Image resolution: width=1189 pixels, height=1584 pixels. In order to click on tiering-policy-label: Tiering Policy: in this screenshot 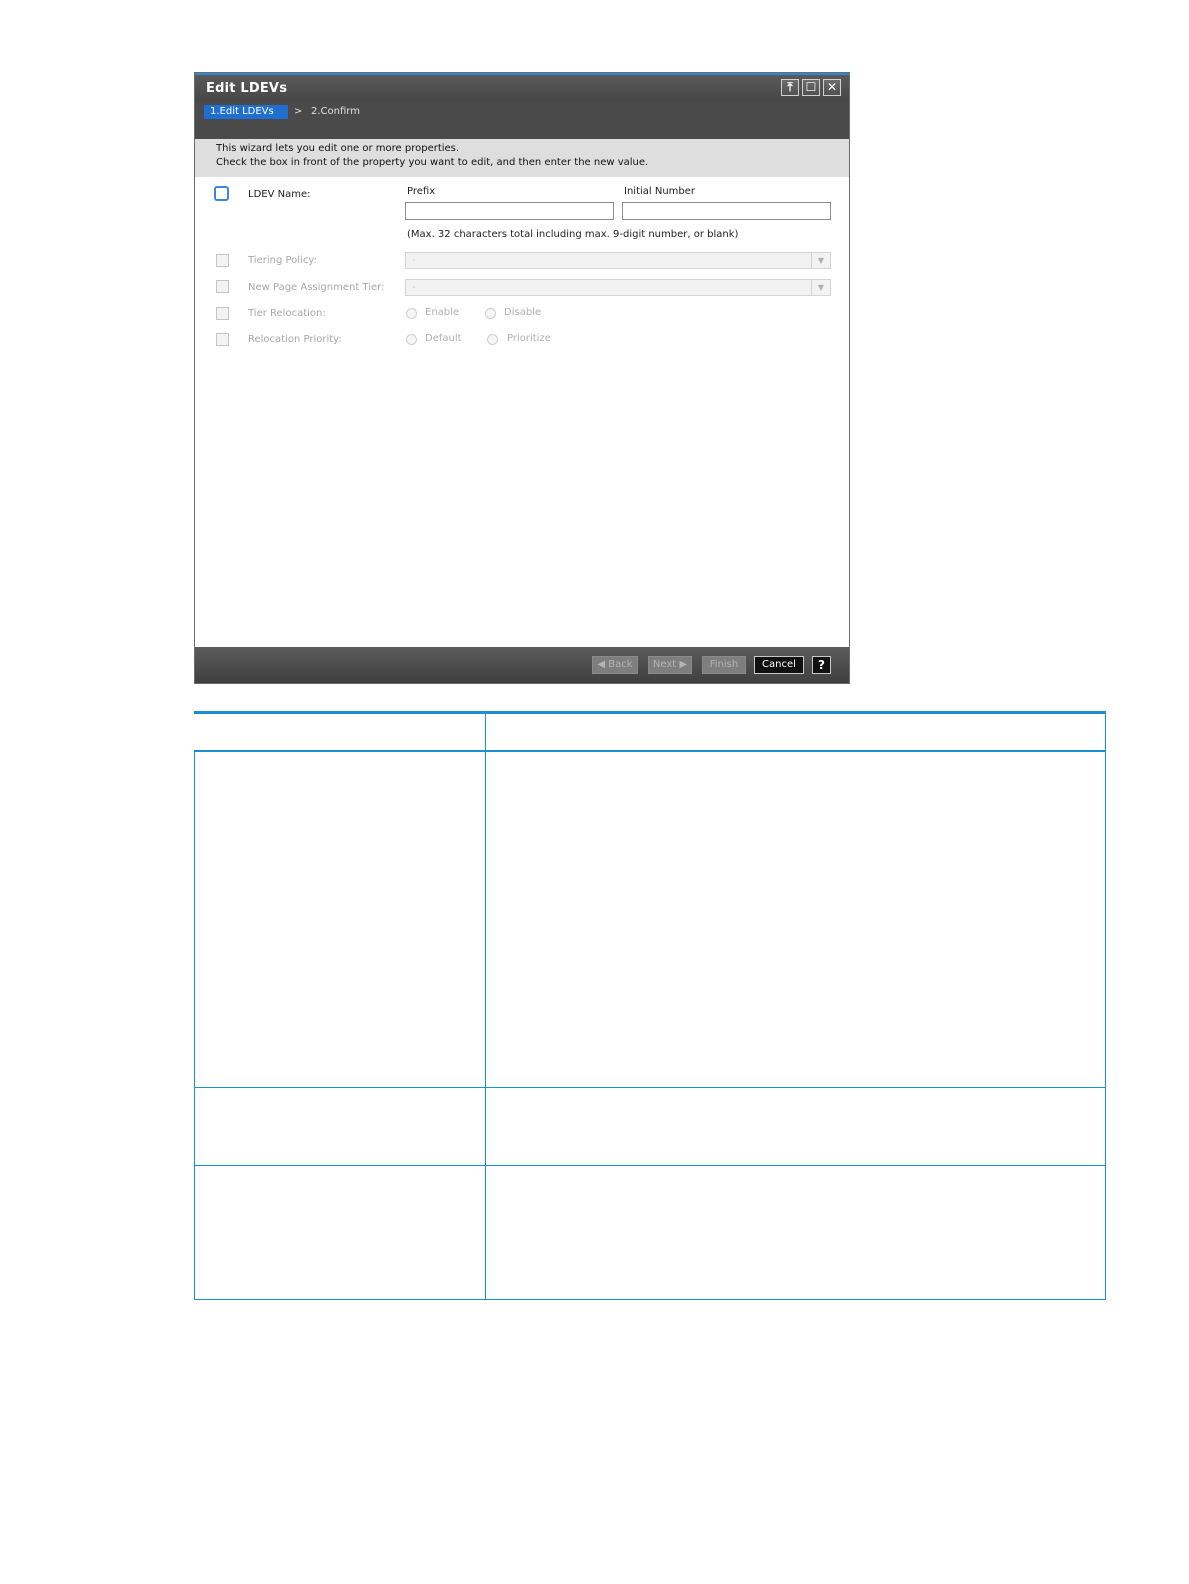, I will do `click(282, 260)`.